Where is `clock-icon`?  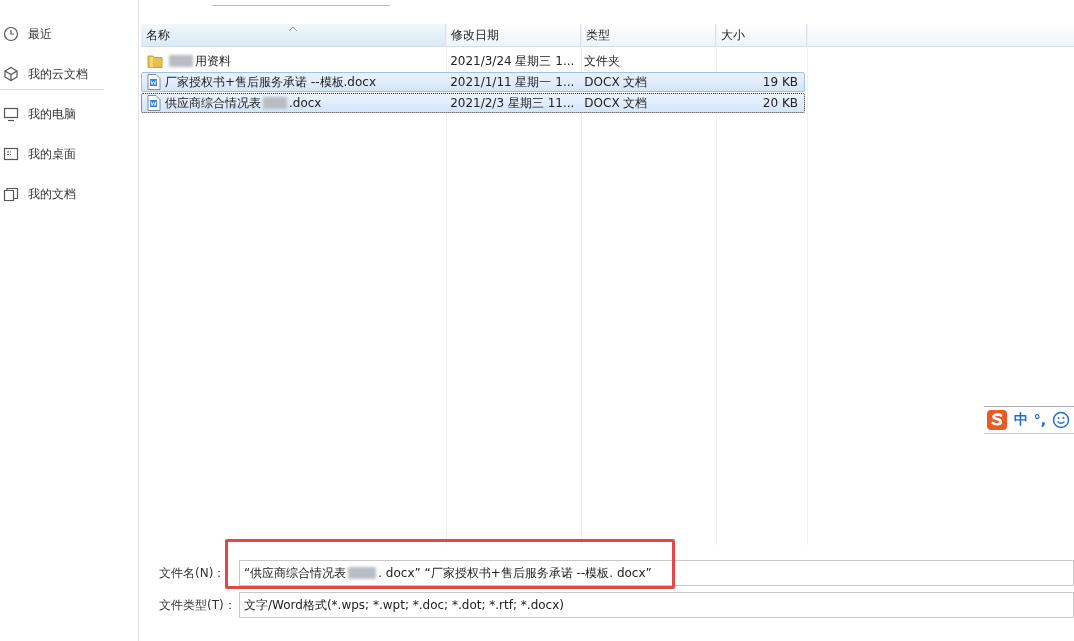 clock-icon is located at coordinates (11, 34).